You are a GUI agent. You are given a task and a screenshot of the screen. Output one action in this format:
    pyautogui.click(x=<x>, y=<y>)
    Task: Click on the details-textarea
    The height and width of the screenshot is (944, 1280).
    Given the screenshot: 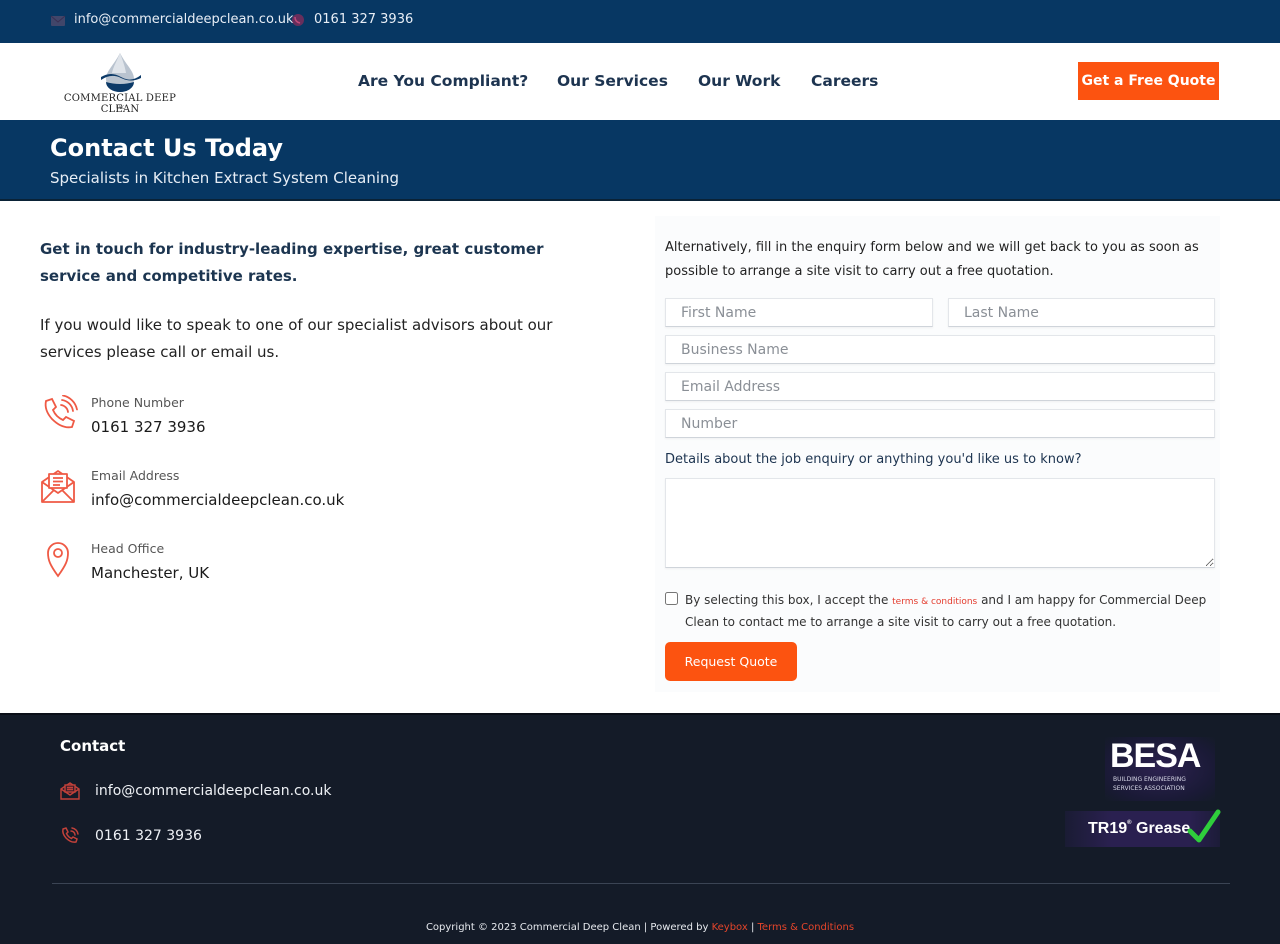 What is the action you would take?
    pyautogui.click(x=940, y=523)
    